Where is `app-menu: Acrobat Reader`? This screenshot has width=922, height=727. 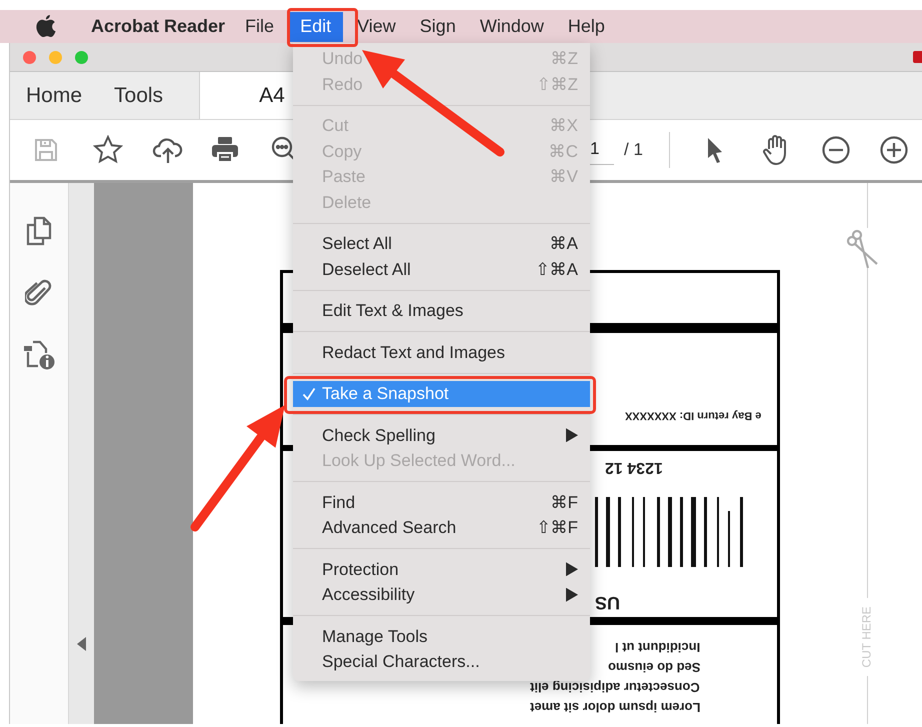 app-menu: Acrobat Reader is located at coordinates (158, 26).